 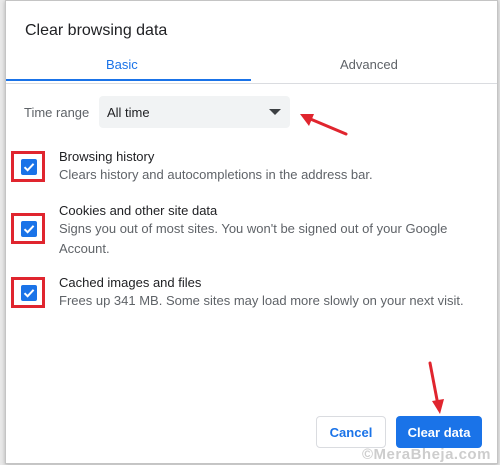 I want to click on item-title: Cookies and other site data, so click(x=138, y=210).